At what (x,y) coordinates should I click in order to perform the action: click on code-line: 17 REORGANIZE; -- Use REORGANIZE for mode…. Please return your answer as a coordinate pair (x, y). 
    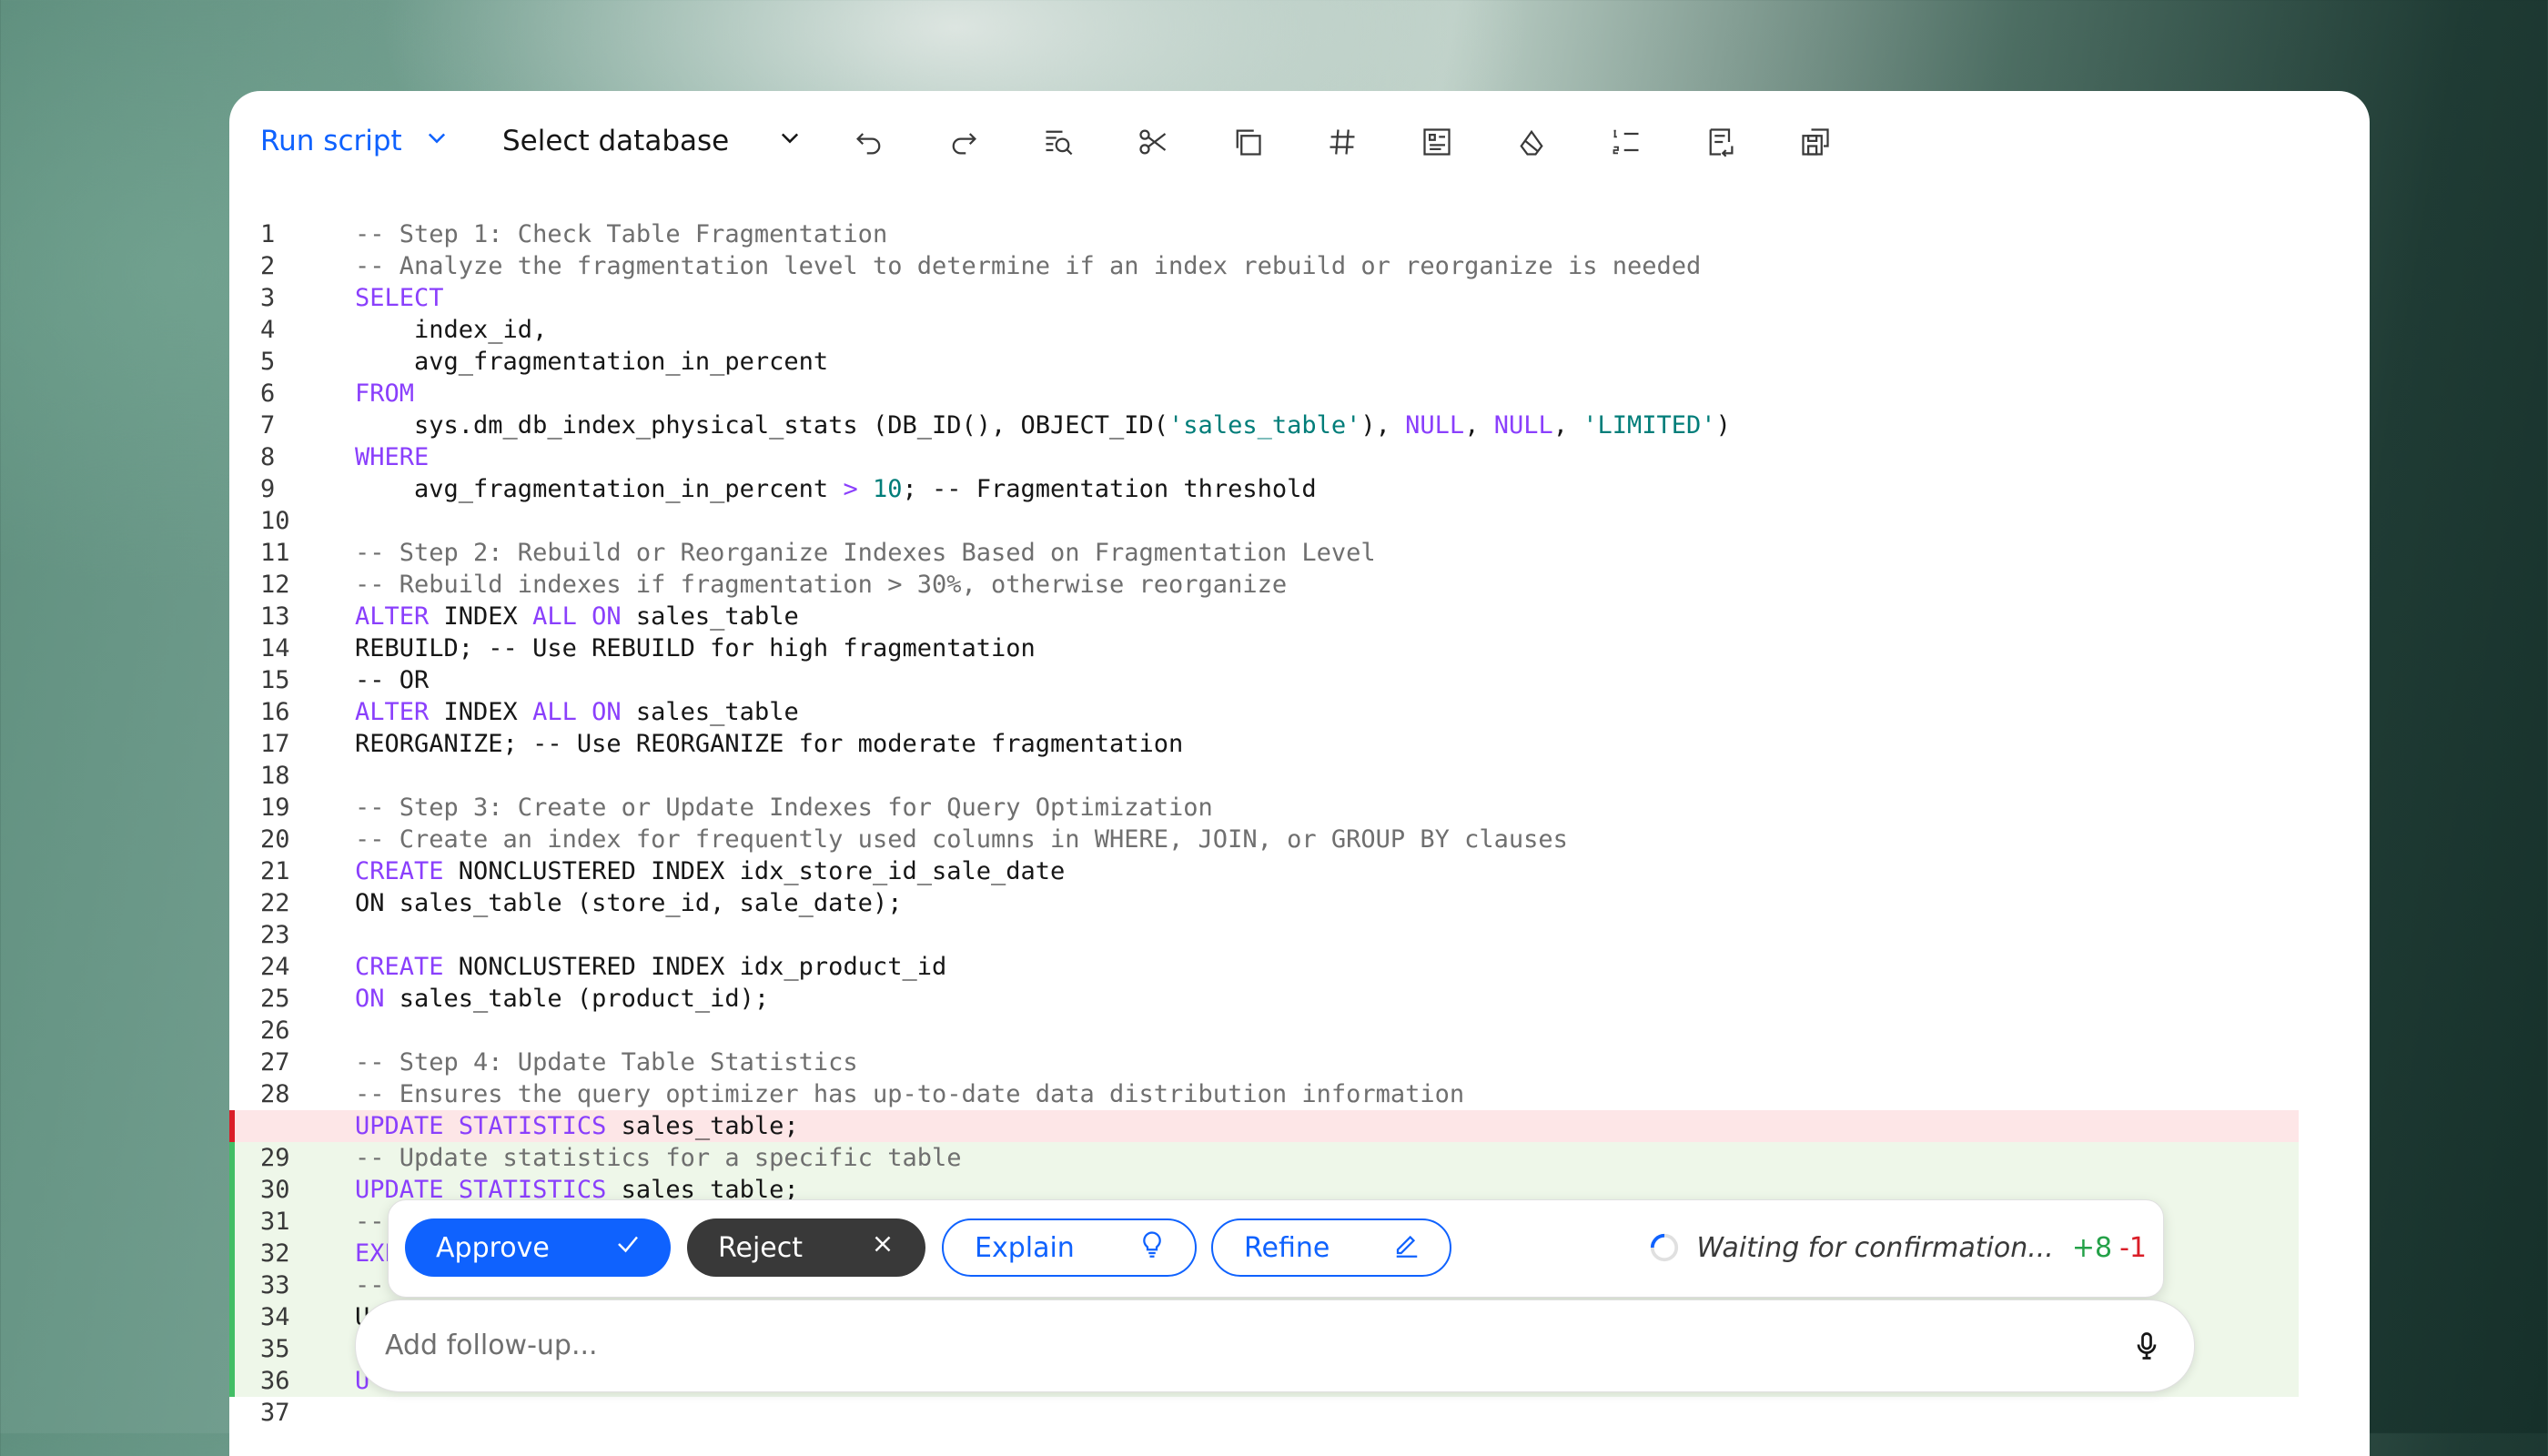
    Looking at the image, I should click on (1300, 744).